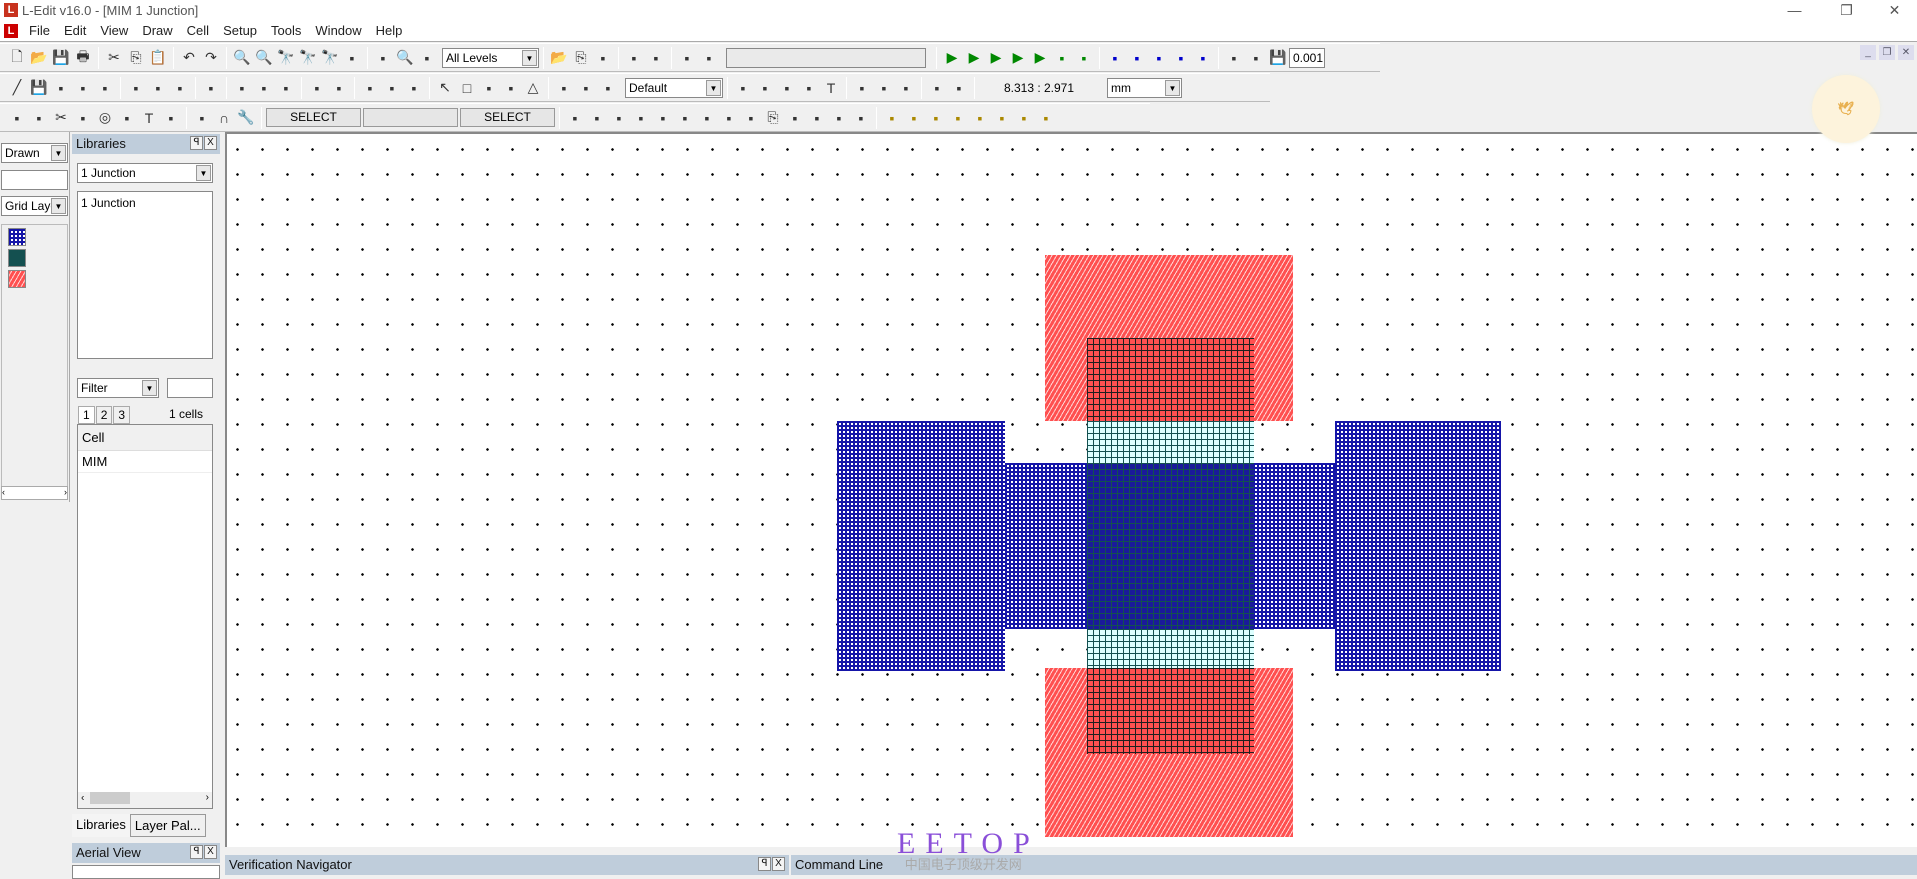 The width and height of the screenshot is (1917, 879). What do you see at coordinates (564, 88) in the screenshot?
I see `wire-orth-icon: ▪` at bounding box center [564, 88].